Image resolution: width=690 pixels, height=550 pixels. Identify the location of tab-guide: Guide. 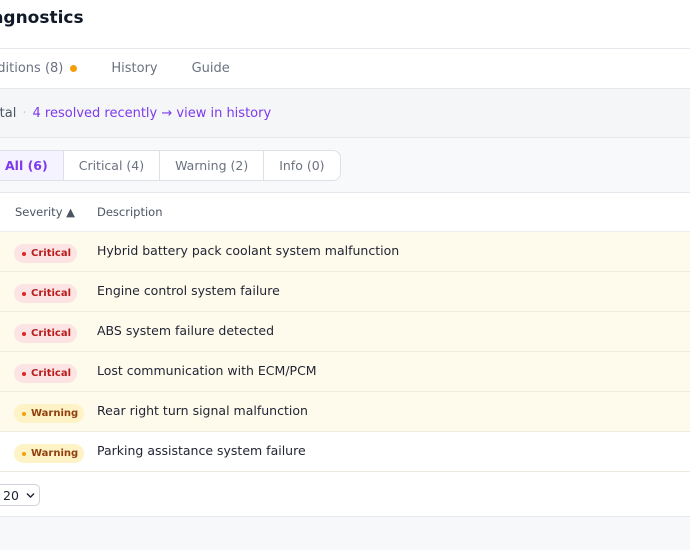
(211, 68).